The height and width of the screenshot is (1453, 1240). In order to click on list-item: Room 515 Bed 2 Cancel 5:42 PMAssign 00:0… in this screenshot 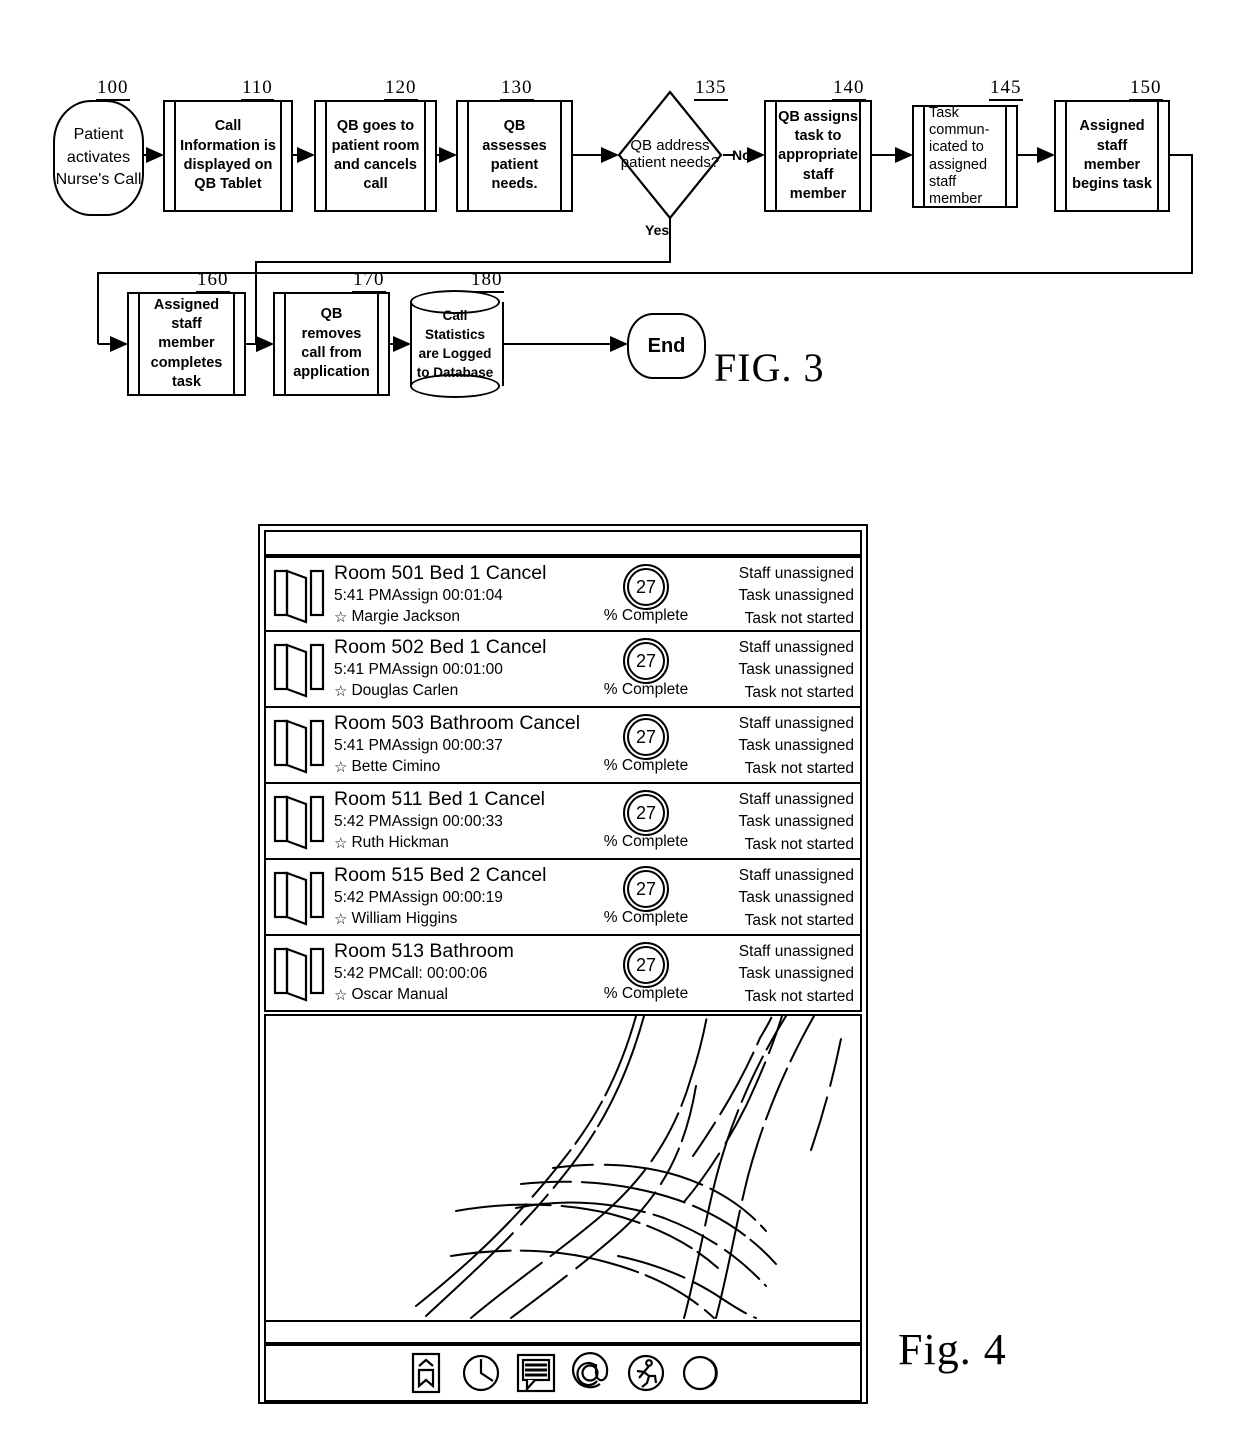, I will do `click(563, 898)`.